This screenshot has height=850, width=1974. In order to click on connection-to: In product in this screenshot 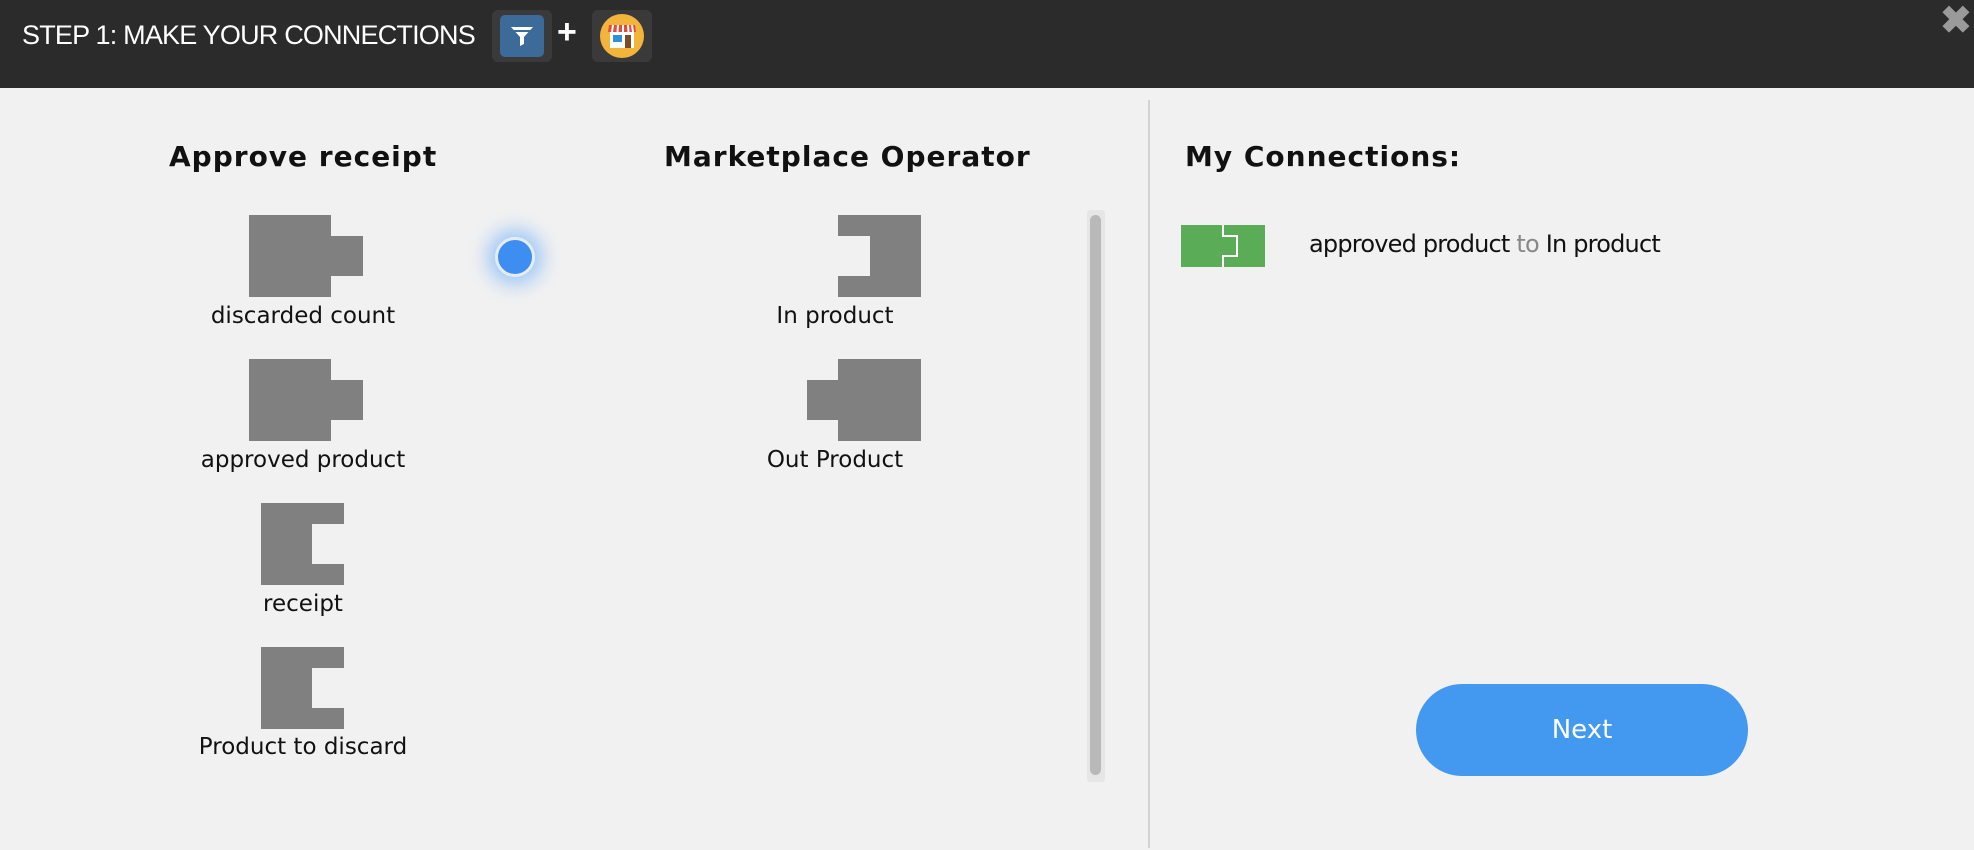, I will do `click(1603, 244)`.